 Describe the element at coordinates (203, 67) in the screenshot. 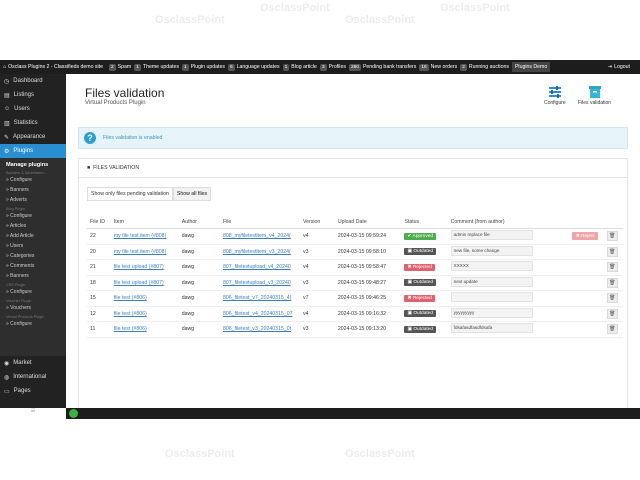

I see `topbar-item-plugin-updates: 1 Plugin updates` at that location.